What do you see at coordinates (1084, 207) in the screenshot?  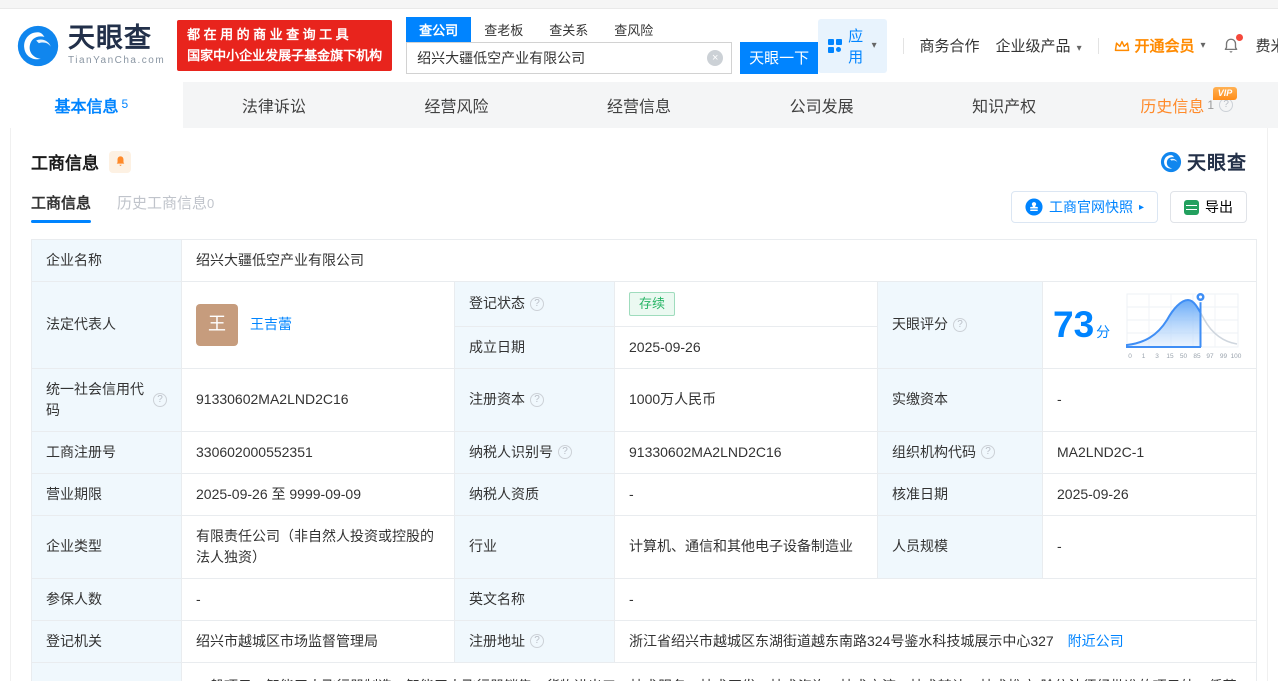 I see `official-snapshot-button: 工商官网快照 ▸` at bounding box center [1084, 207].